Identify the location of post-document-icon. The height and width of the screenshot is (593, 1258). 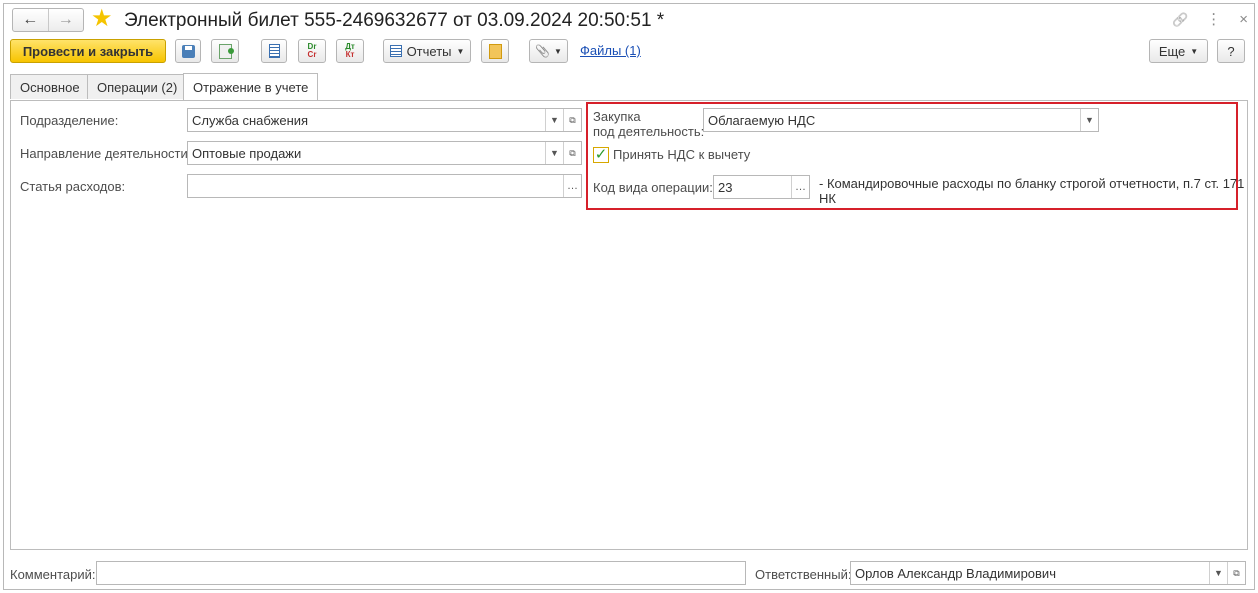
(226, 51).